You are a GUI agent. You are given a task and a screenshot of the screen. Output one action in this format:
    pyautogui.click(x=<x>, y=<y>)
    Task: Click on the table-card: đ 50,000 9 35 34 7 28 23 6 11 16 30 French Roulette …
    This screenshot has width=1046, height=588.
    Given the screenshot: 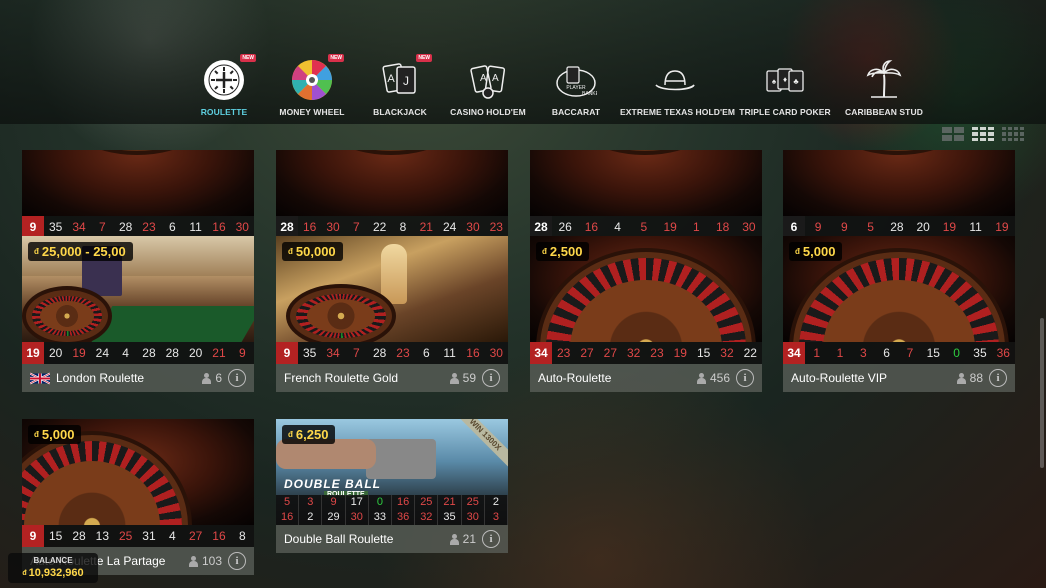 What is the action you would take?
    pyautogui.click(x=392, y=314)
    